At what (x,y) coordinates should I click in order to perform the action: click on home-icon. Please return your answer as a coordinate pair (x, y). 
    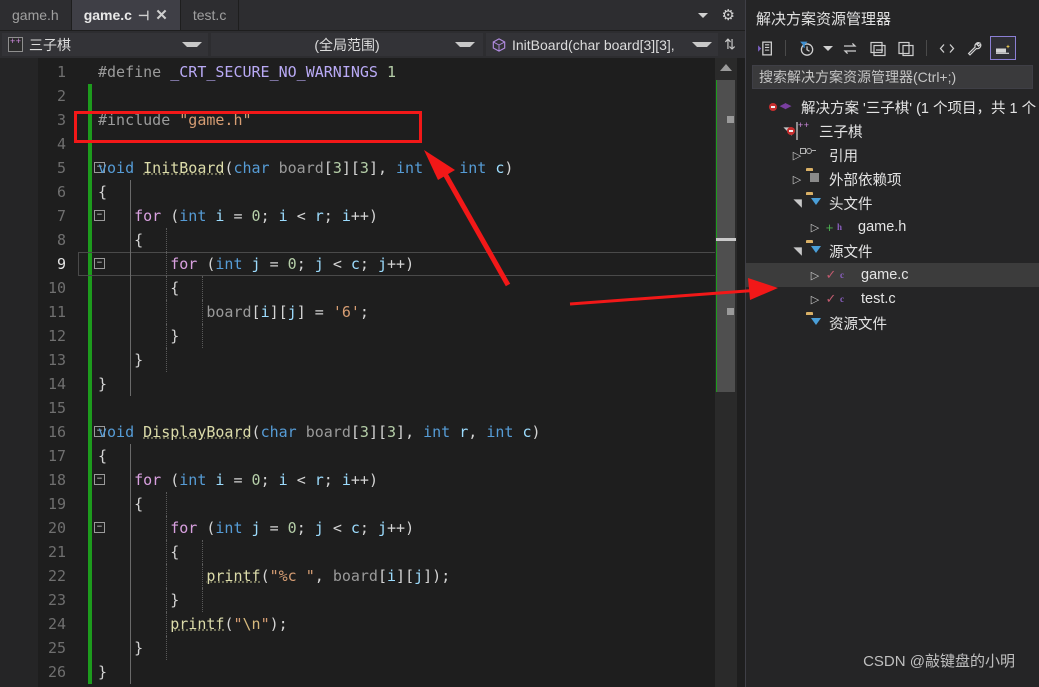
    Looking at the image, I should click on (765, 48).